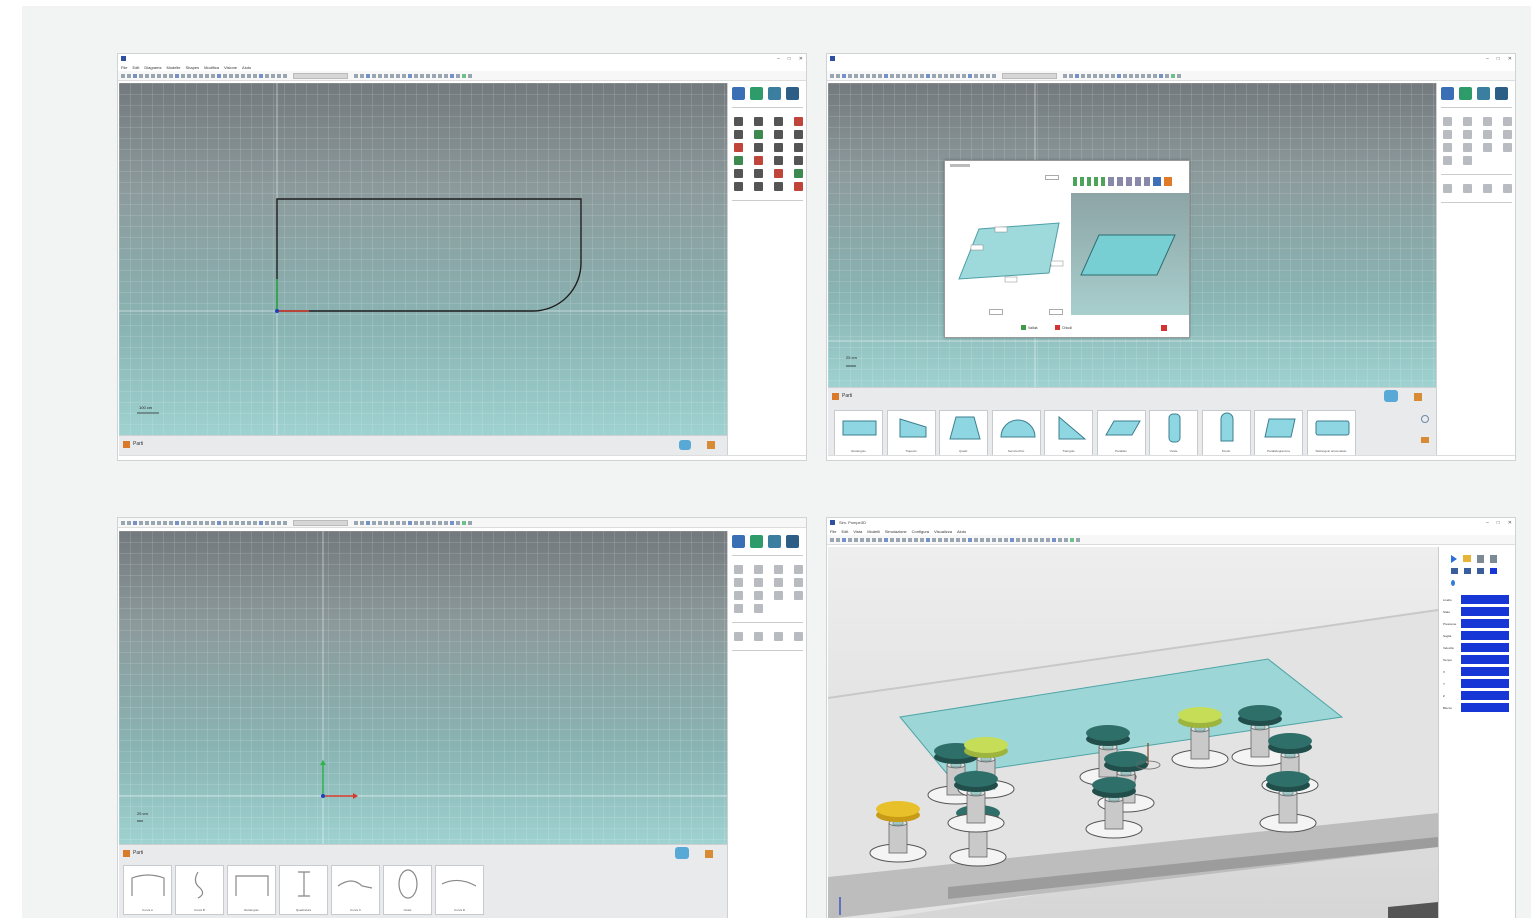  I want to click on window-controls: – □ ✕, so click(1499, 523).